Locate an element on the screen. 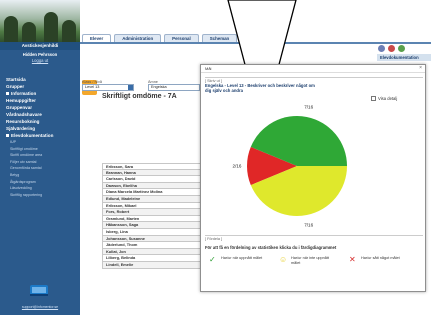  sidebar-item-v-rdnadshavare: Vårdnadshavare is located at coordinates (40, 114).